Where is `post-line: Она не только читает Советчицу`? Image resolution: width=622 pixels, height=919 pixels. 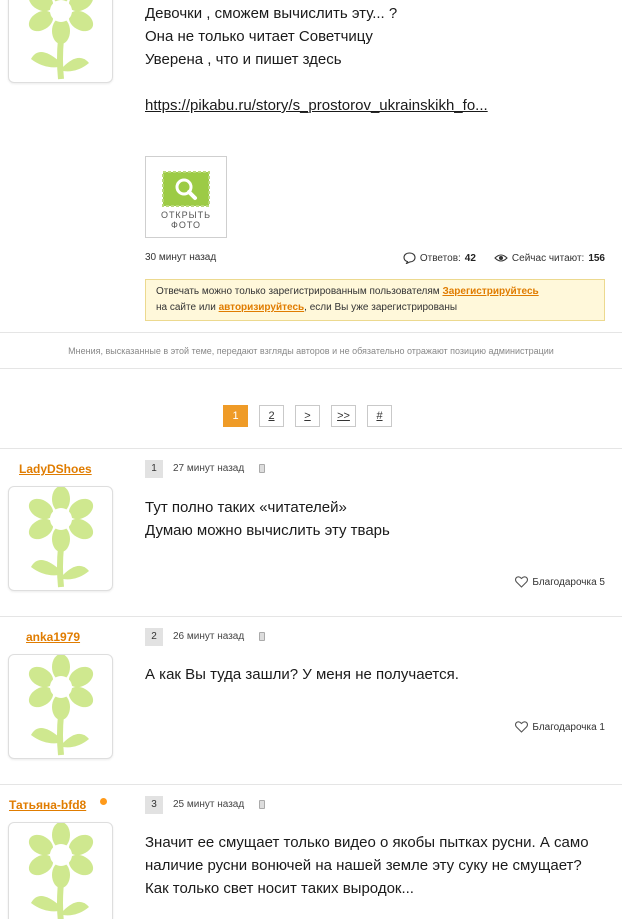 post-line: Она не только читает Советчицу is located at coordinates (259, 36).